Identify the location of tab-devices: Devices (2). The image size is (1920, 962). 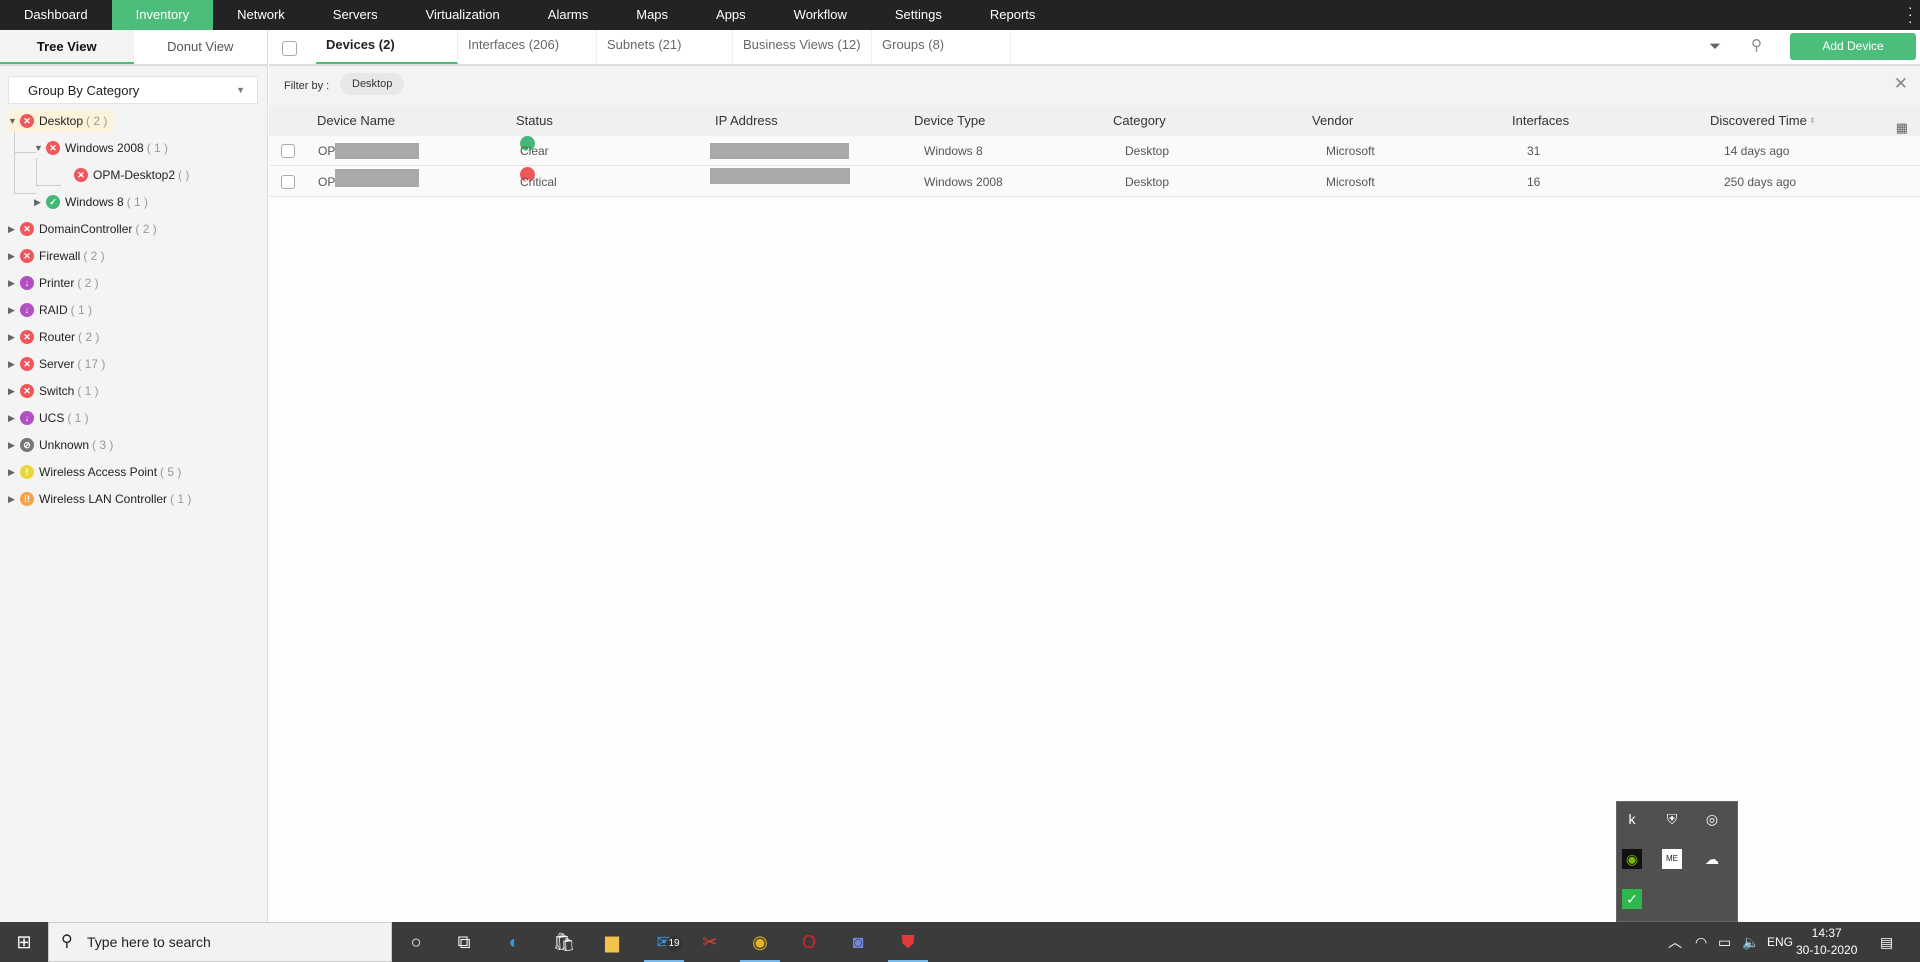
(387, 47).